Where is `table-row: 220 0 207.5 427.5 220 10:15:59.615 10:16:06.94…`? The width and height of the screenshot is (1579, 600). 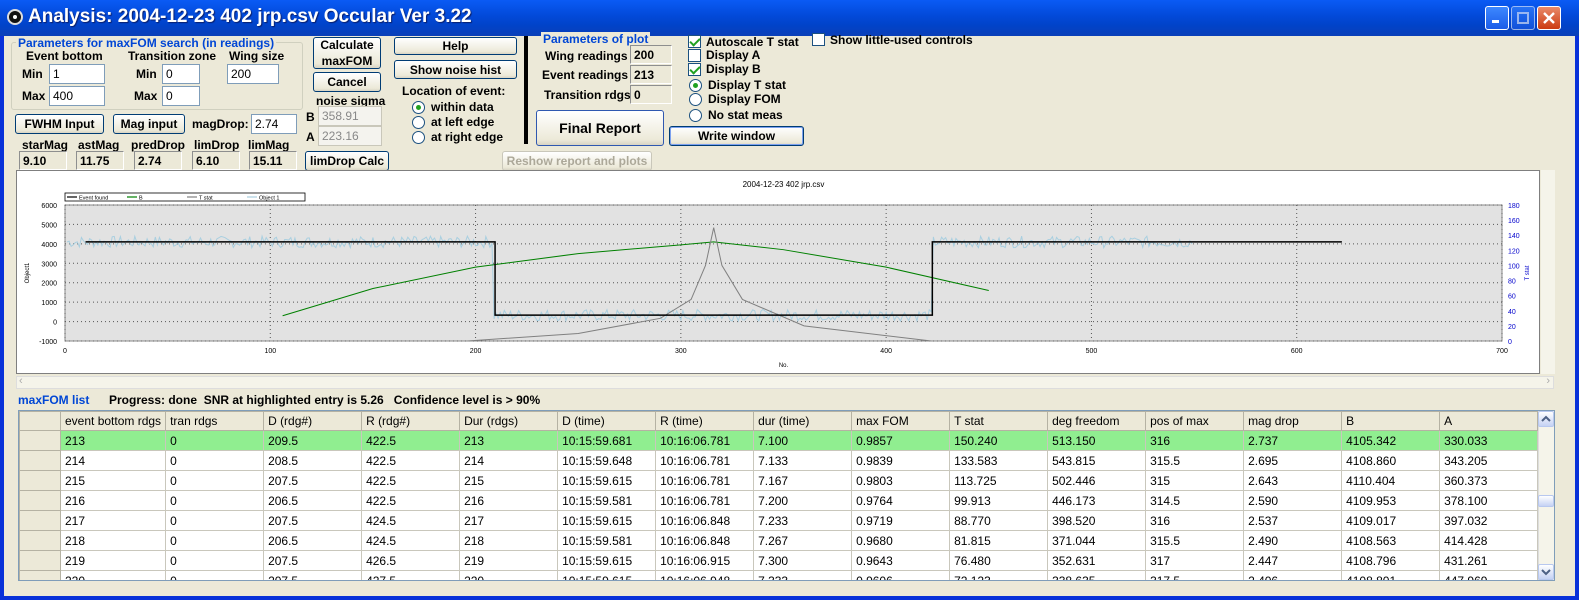 table-row: 220 0 207.5 427.5 220 10:15:59.615 10:16:06.94… is located at coordinates (779, 575).